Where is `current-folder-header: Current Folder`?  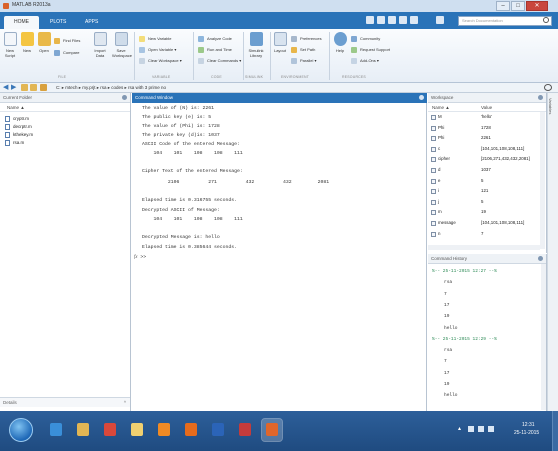 current-folder-header: Current Folder is located at coordinates (65, 98).